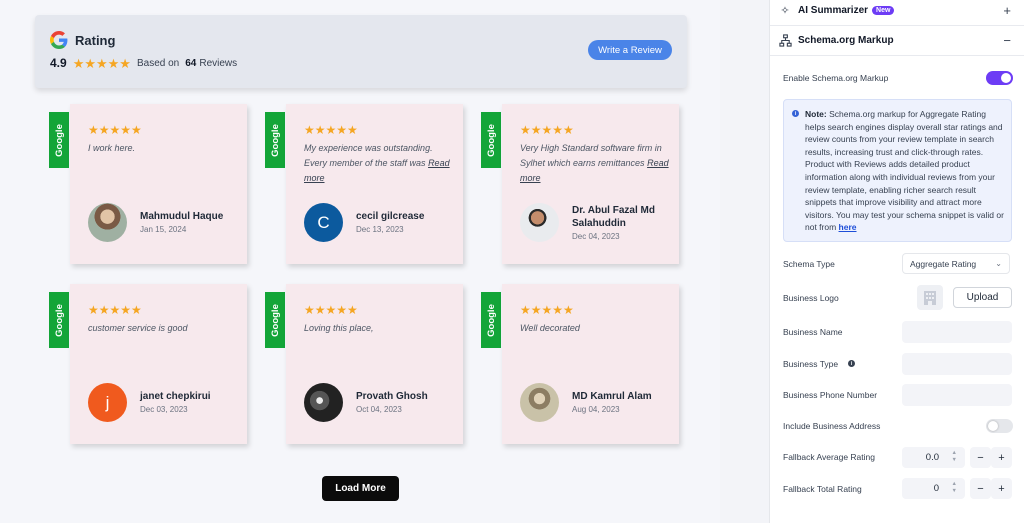 This screenshot has width=1024, height=523. I want to click on schema-markup-section: Schema.org Markup −, so click(897, 41).